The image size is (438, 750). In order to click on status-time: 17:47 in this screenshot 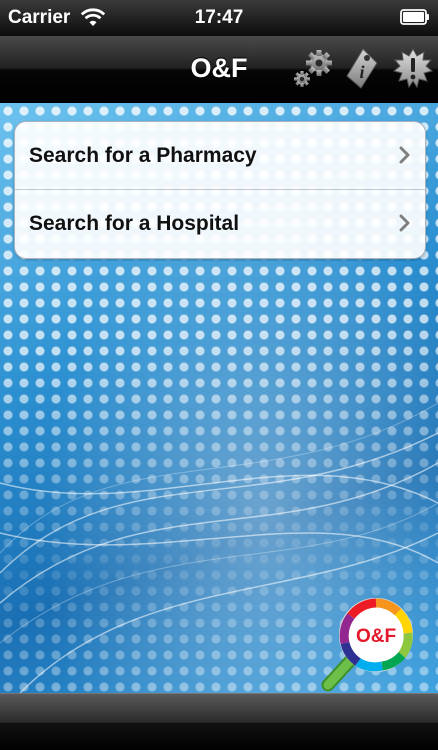, I will do `click(219, 17)`.